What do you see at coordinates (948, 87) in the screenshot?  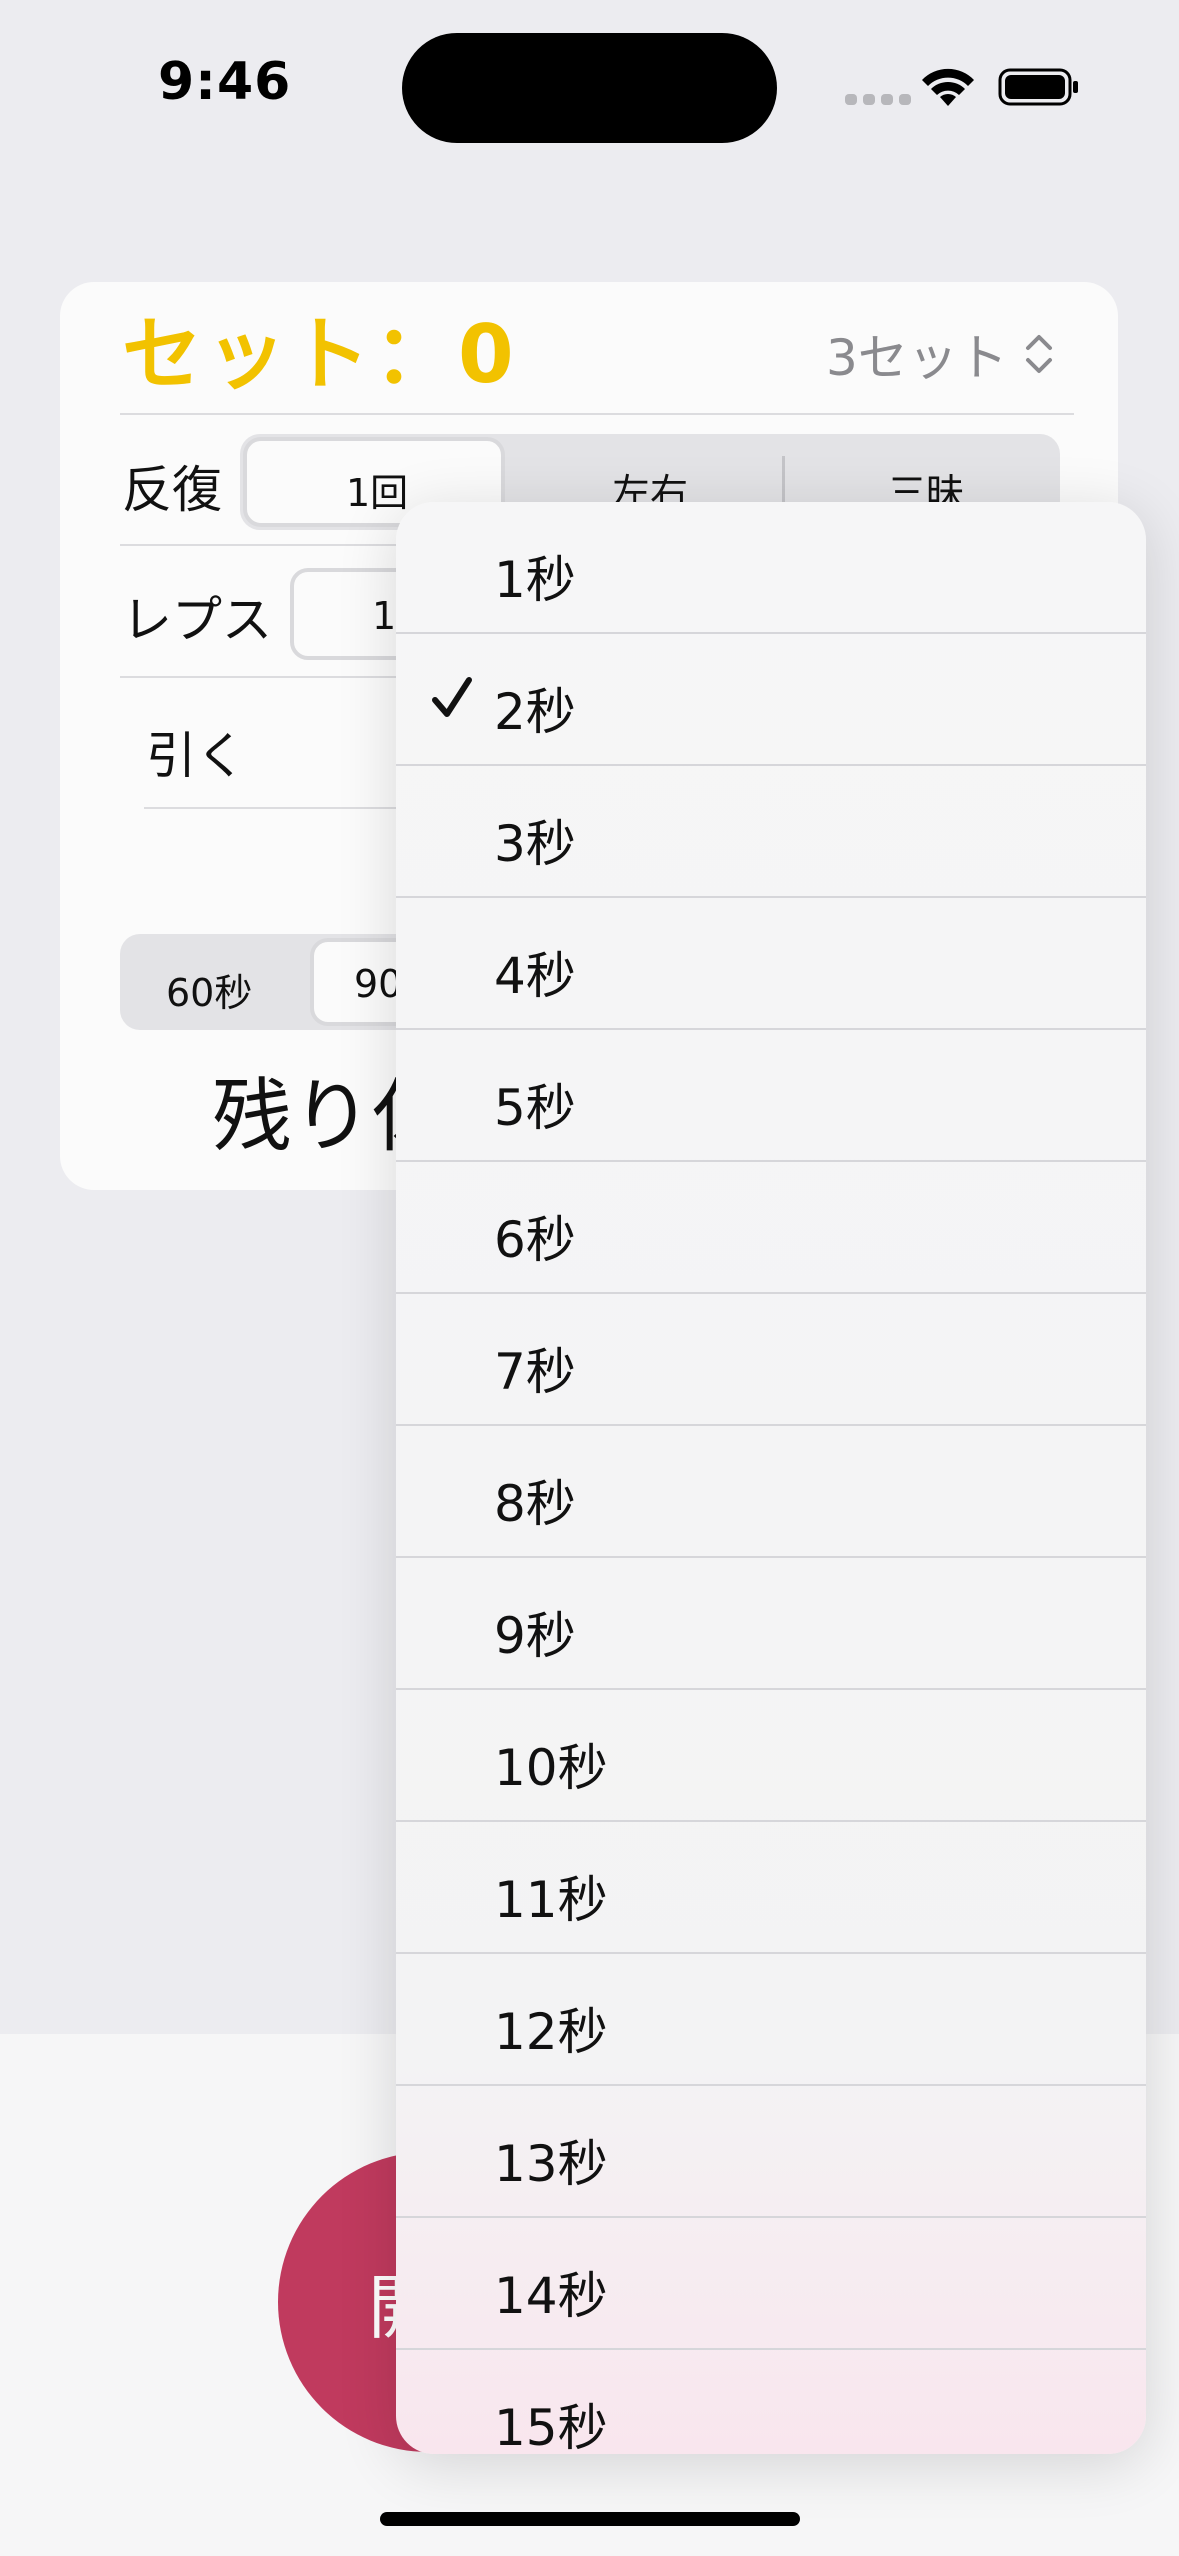 I see `wifi-icon` at bounding box center [948, 87].